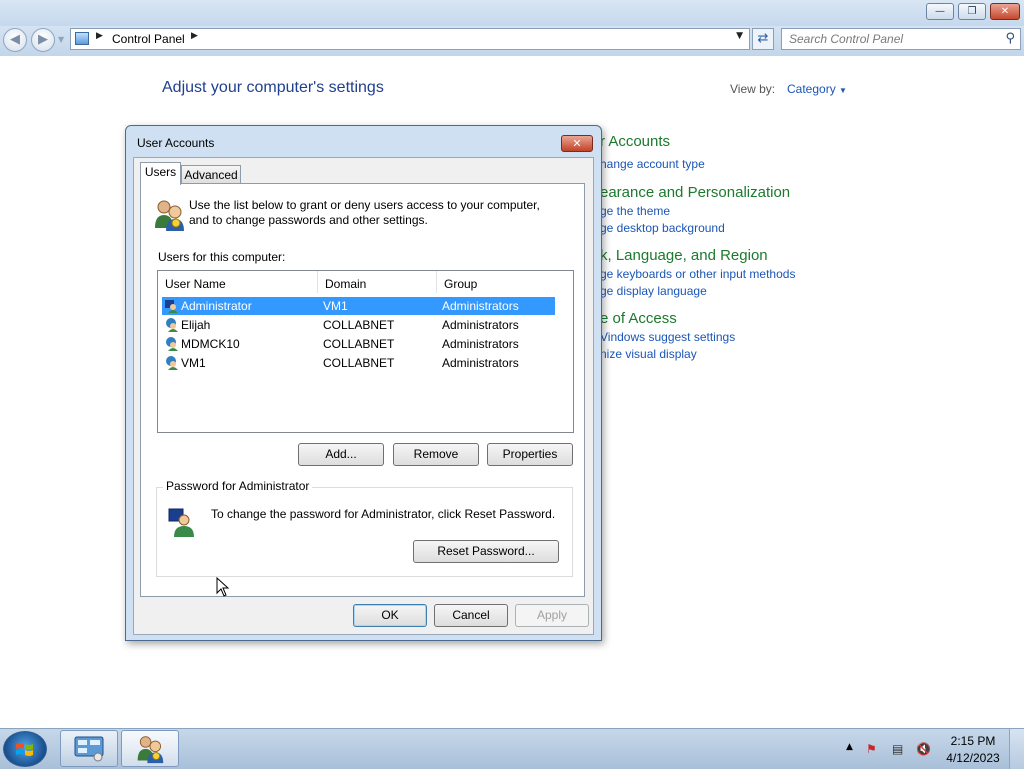 The width and height of the screenshot is (1024, 769). I want to click on start-button, so click(25, 749).